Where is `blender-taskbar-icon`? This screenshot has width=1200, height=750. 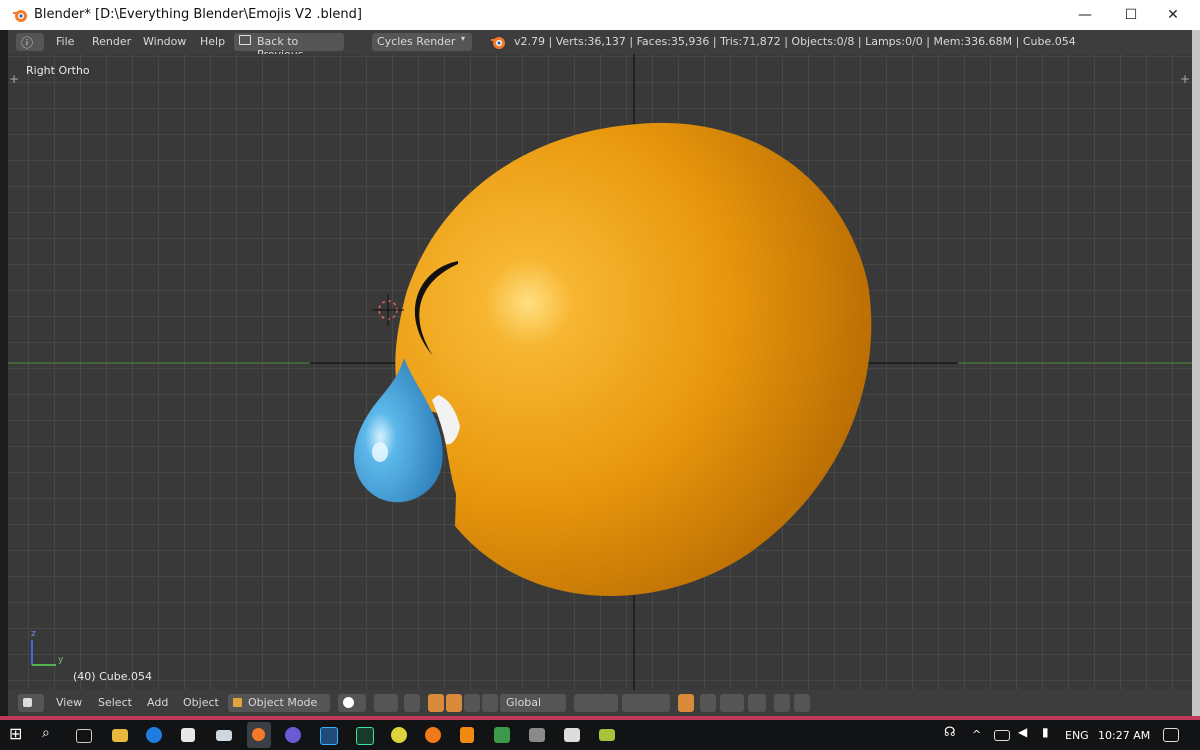 blender-taskbar-icon is located at coordinates (259, 735).